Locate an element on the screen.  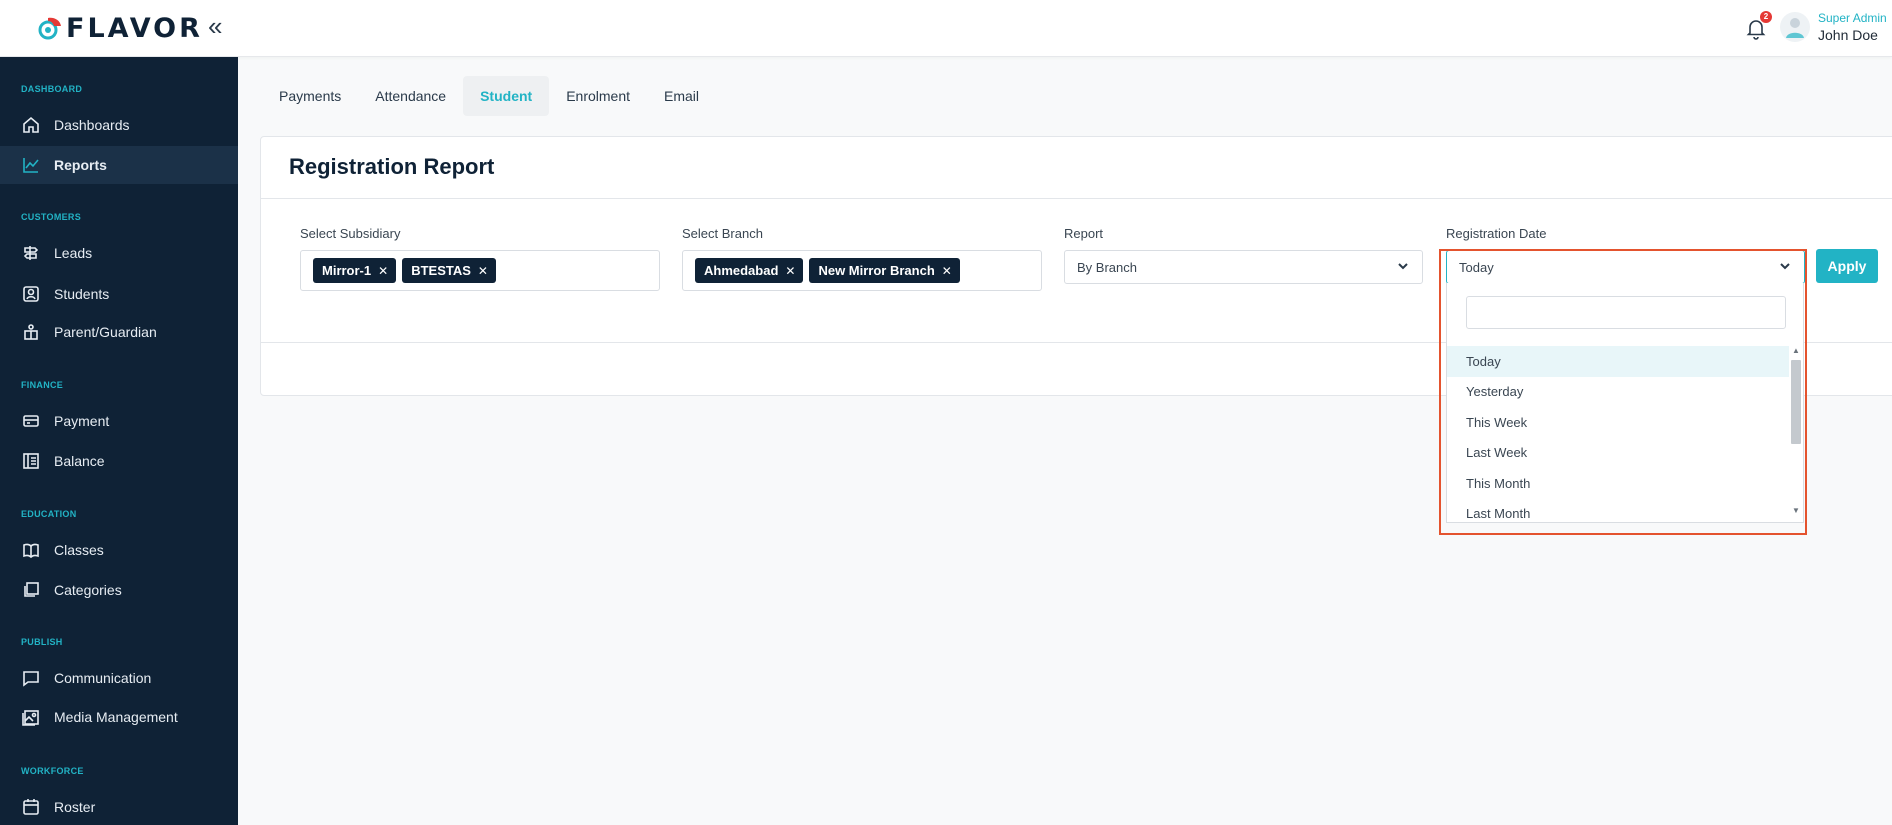
sidebar-item-label: Reports is located at coordinates (80, 165).